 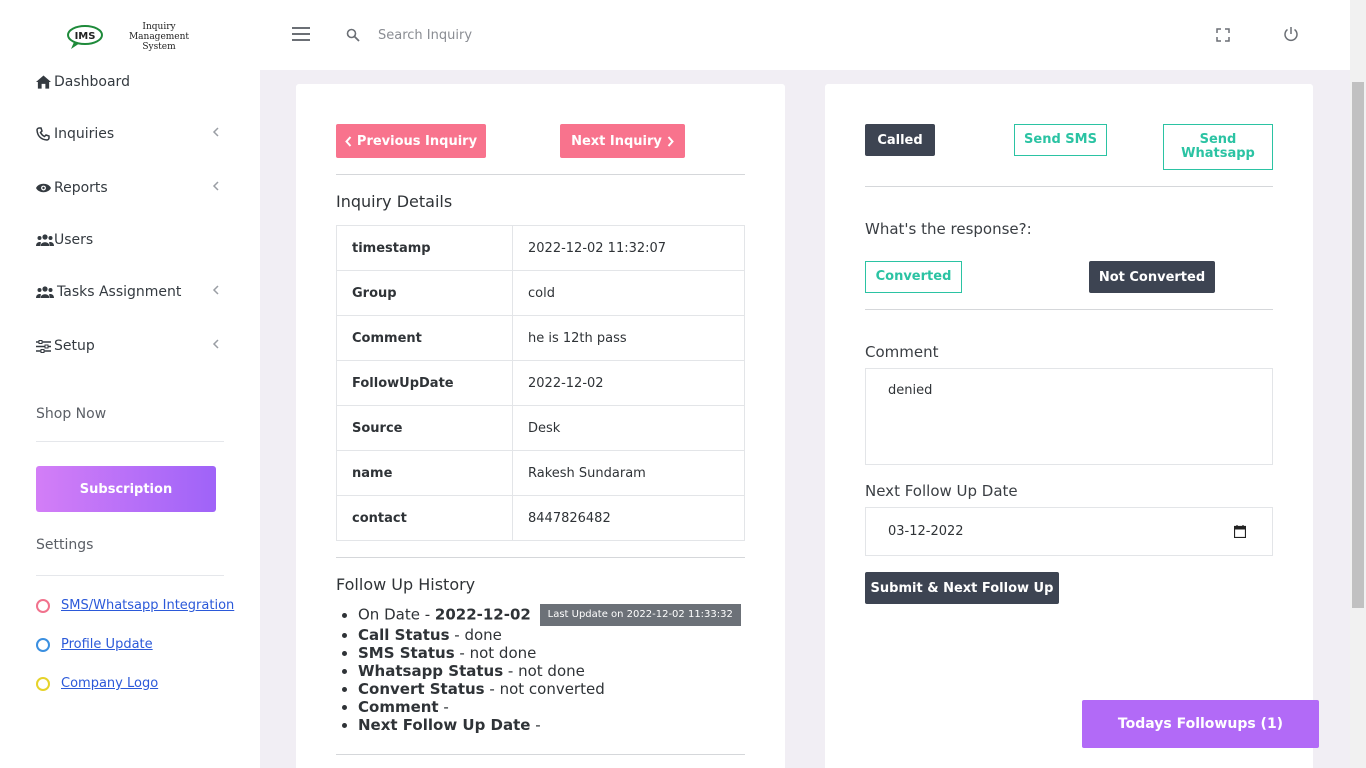 I want to click on sidebar-item-reports: Reports, so click(x=131, y=188).